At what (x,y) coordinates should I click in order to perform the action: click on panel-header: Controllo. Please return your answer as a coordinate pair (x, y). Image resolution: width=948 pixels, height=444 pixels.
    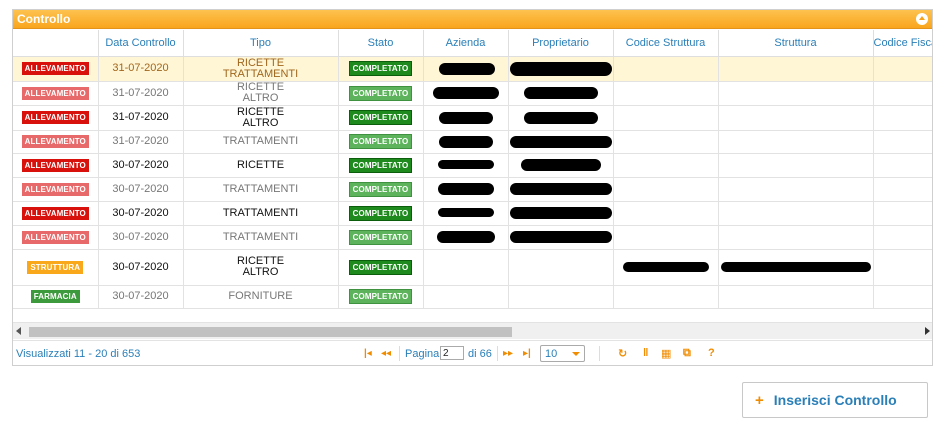
    Looking at the image, I should click on (472, 19).